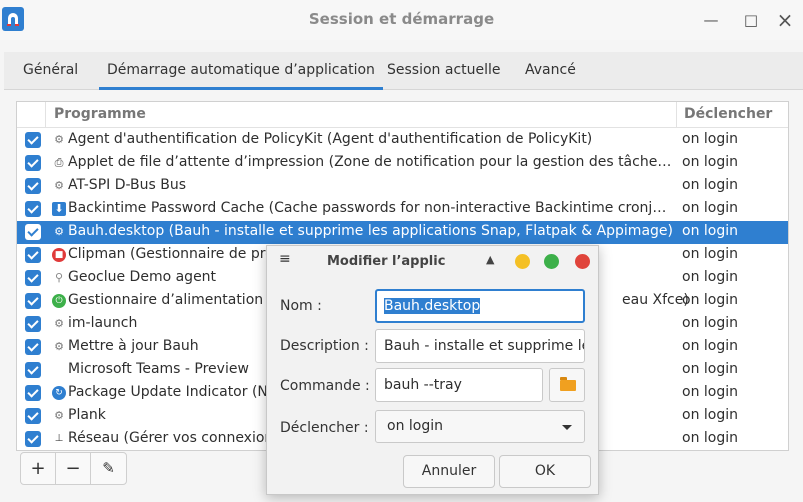 This screenshot has width=803, height=502. I want to click on program-name: Gestionnaire d’alimentation (G, so click(176, 300).